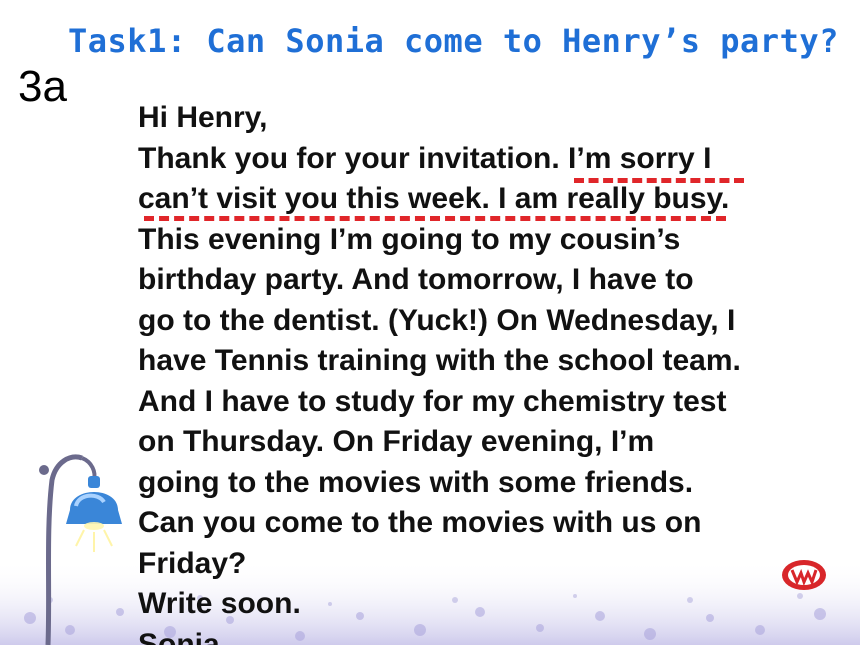 This screenshot has height=645, width=860. Describe the element at coordinates (203, 117) in the screenshot. I see `letter-greeting: Hi Henry,` at that location.